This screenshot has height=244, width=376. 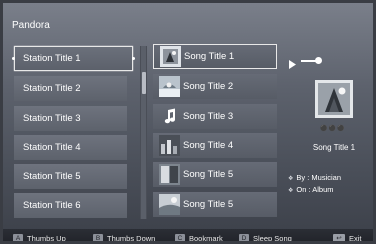 What do you see at coordinates (31, 25) in the screenshot?
I see `app-title: Pandora` at bounding box center [31, 25].